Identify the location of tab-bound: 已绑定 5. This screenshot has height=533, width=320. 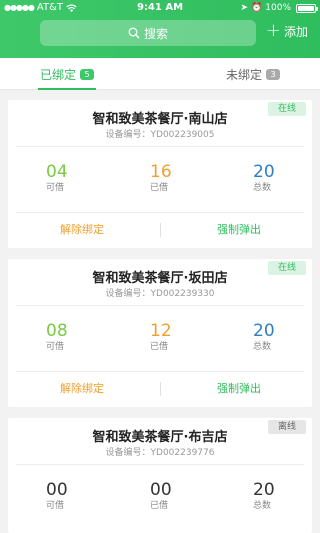
(67, 74).